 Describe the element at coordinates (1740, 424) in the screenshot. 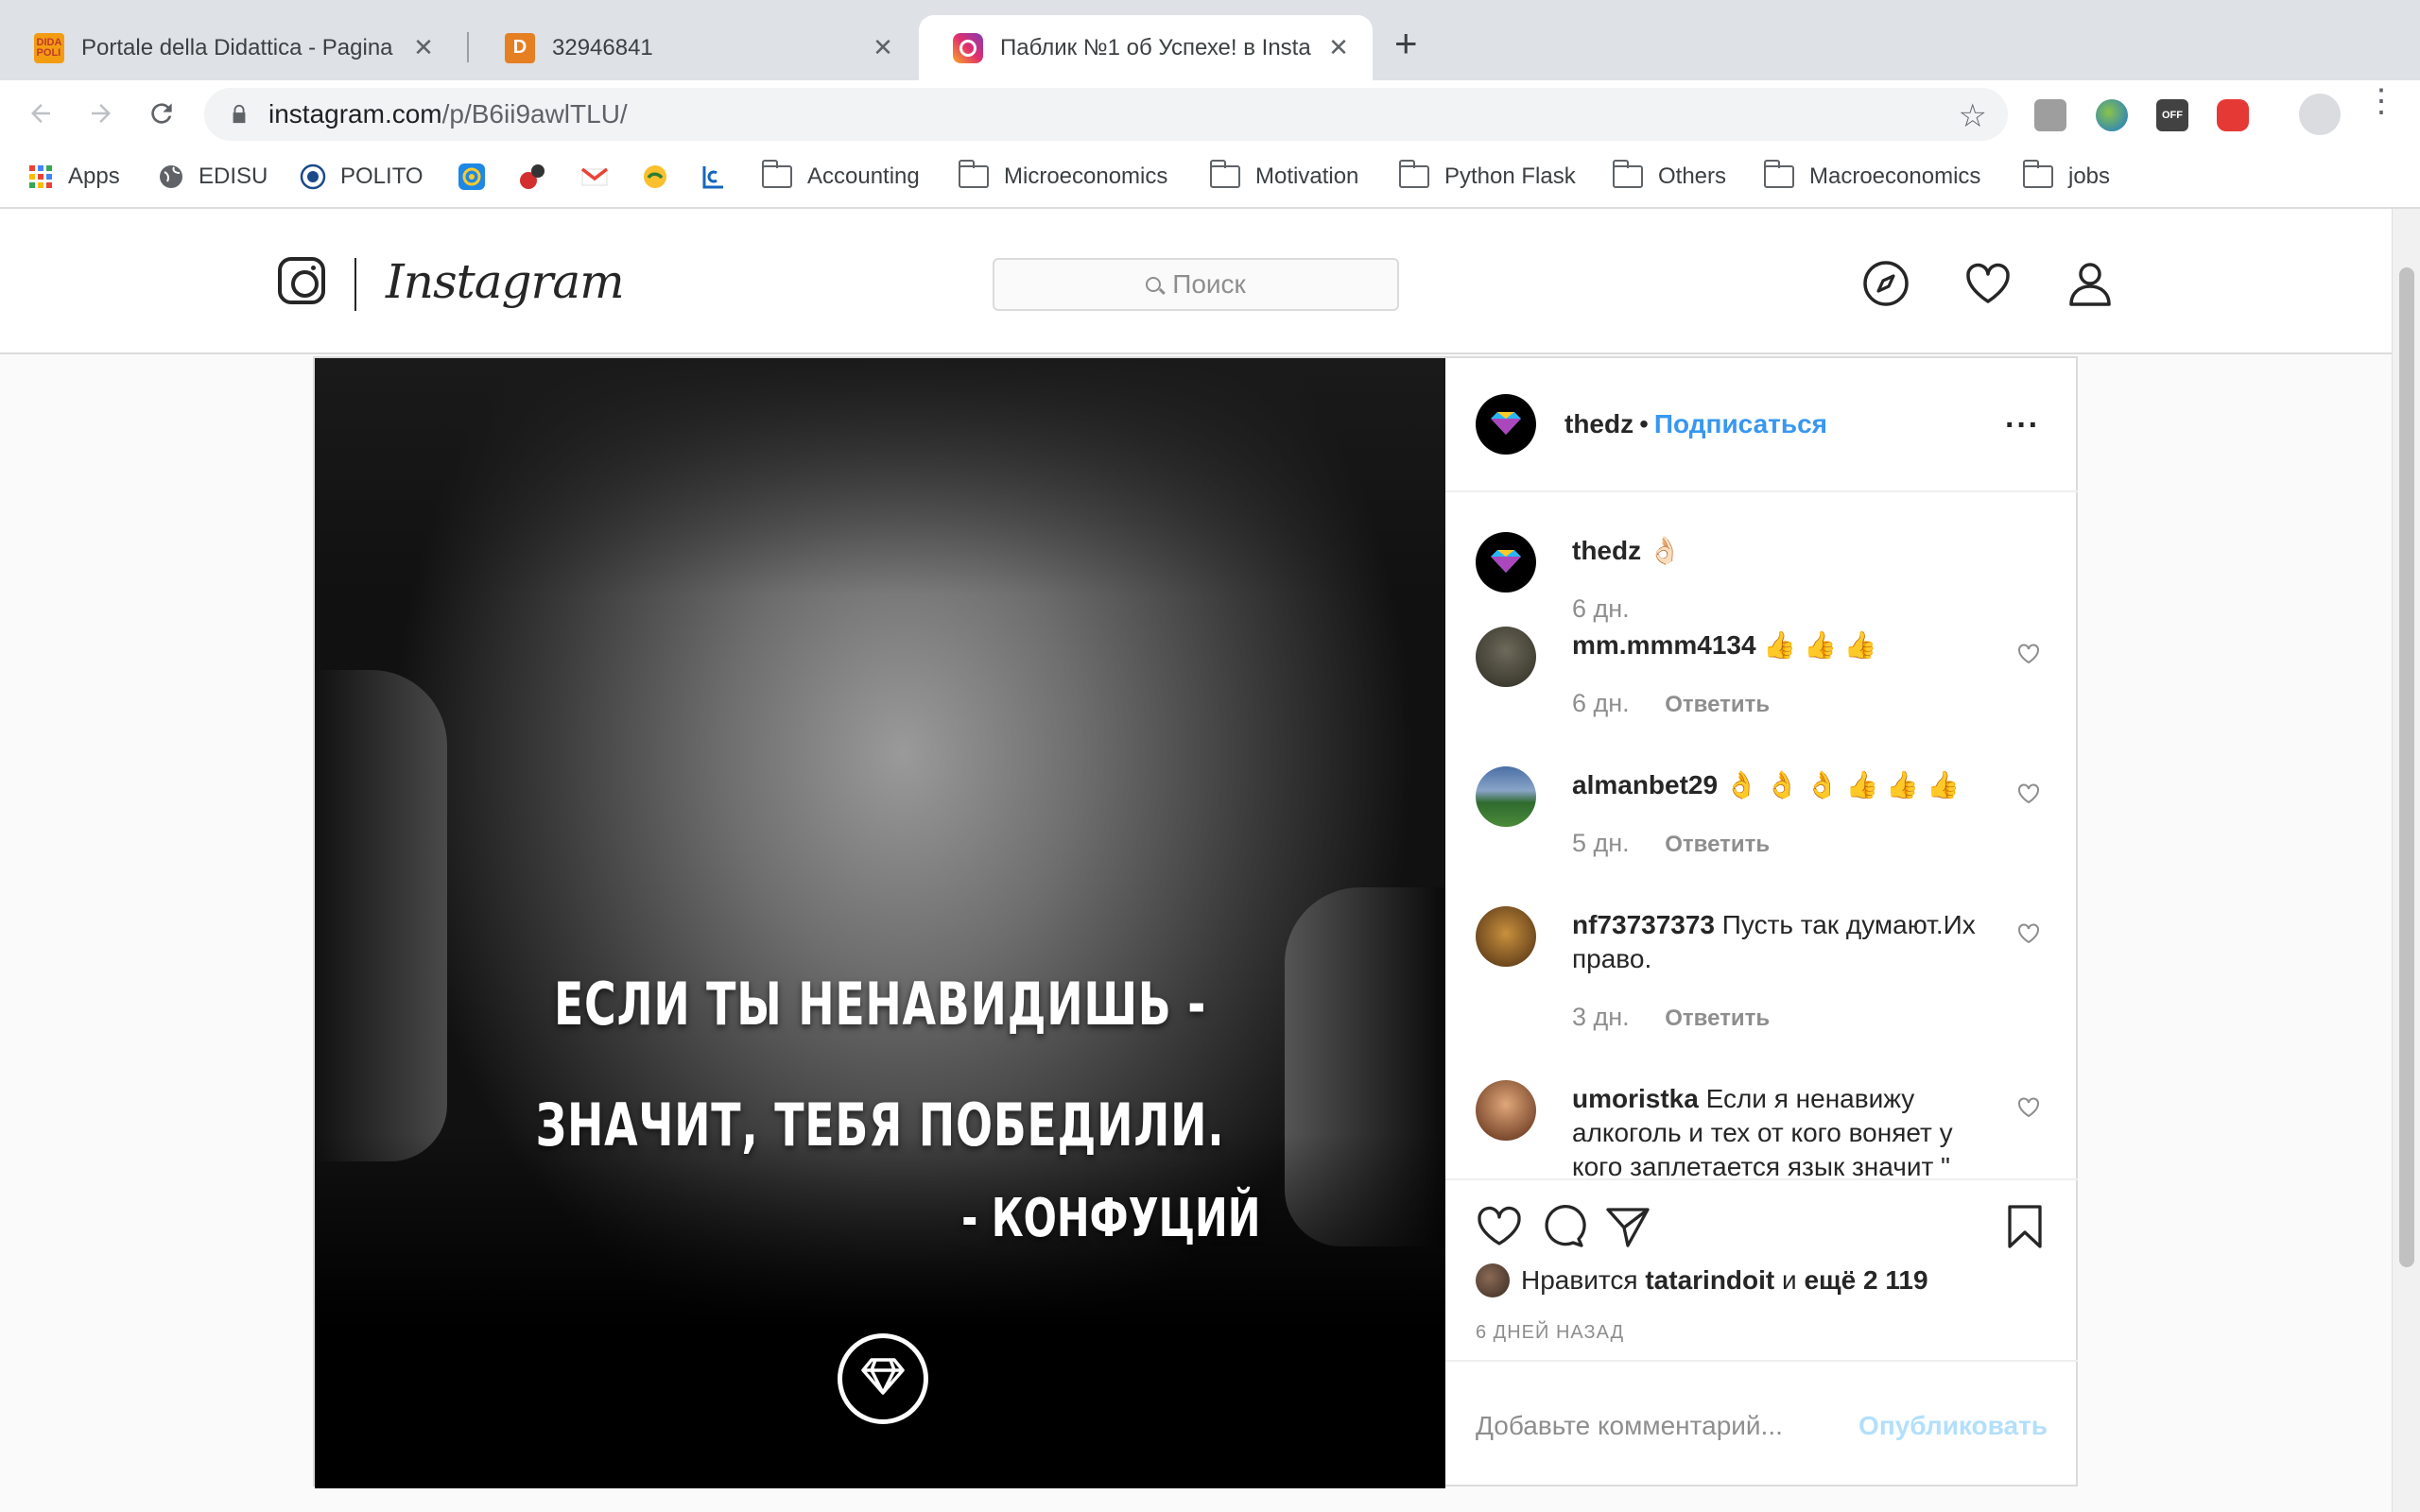

I see `follow-button: Подписаться` at that location.